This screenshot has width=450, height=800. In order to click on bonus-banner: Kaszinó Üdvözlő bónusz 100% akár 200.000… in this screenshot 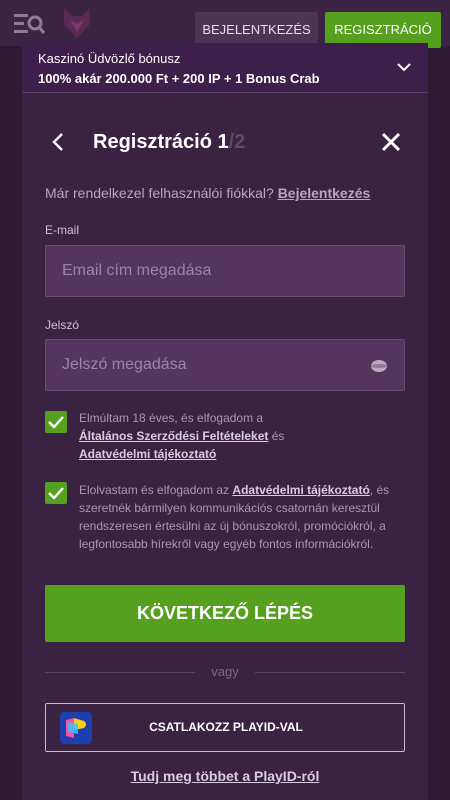, I will do `click(225, 68)`.